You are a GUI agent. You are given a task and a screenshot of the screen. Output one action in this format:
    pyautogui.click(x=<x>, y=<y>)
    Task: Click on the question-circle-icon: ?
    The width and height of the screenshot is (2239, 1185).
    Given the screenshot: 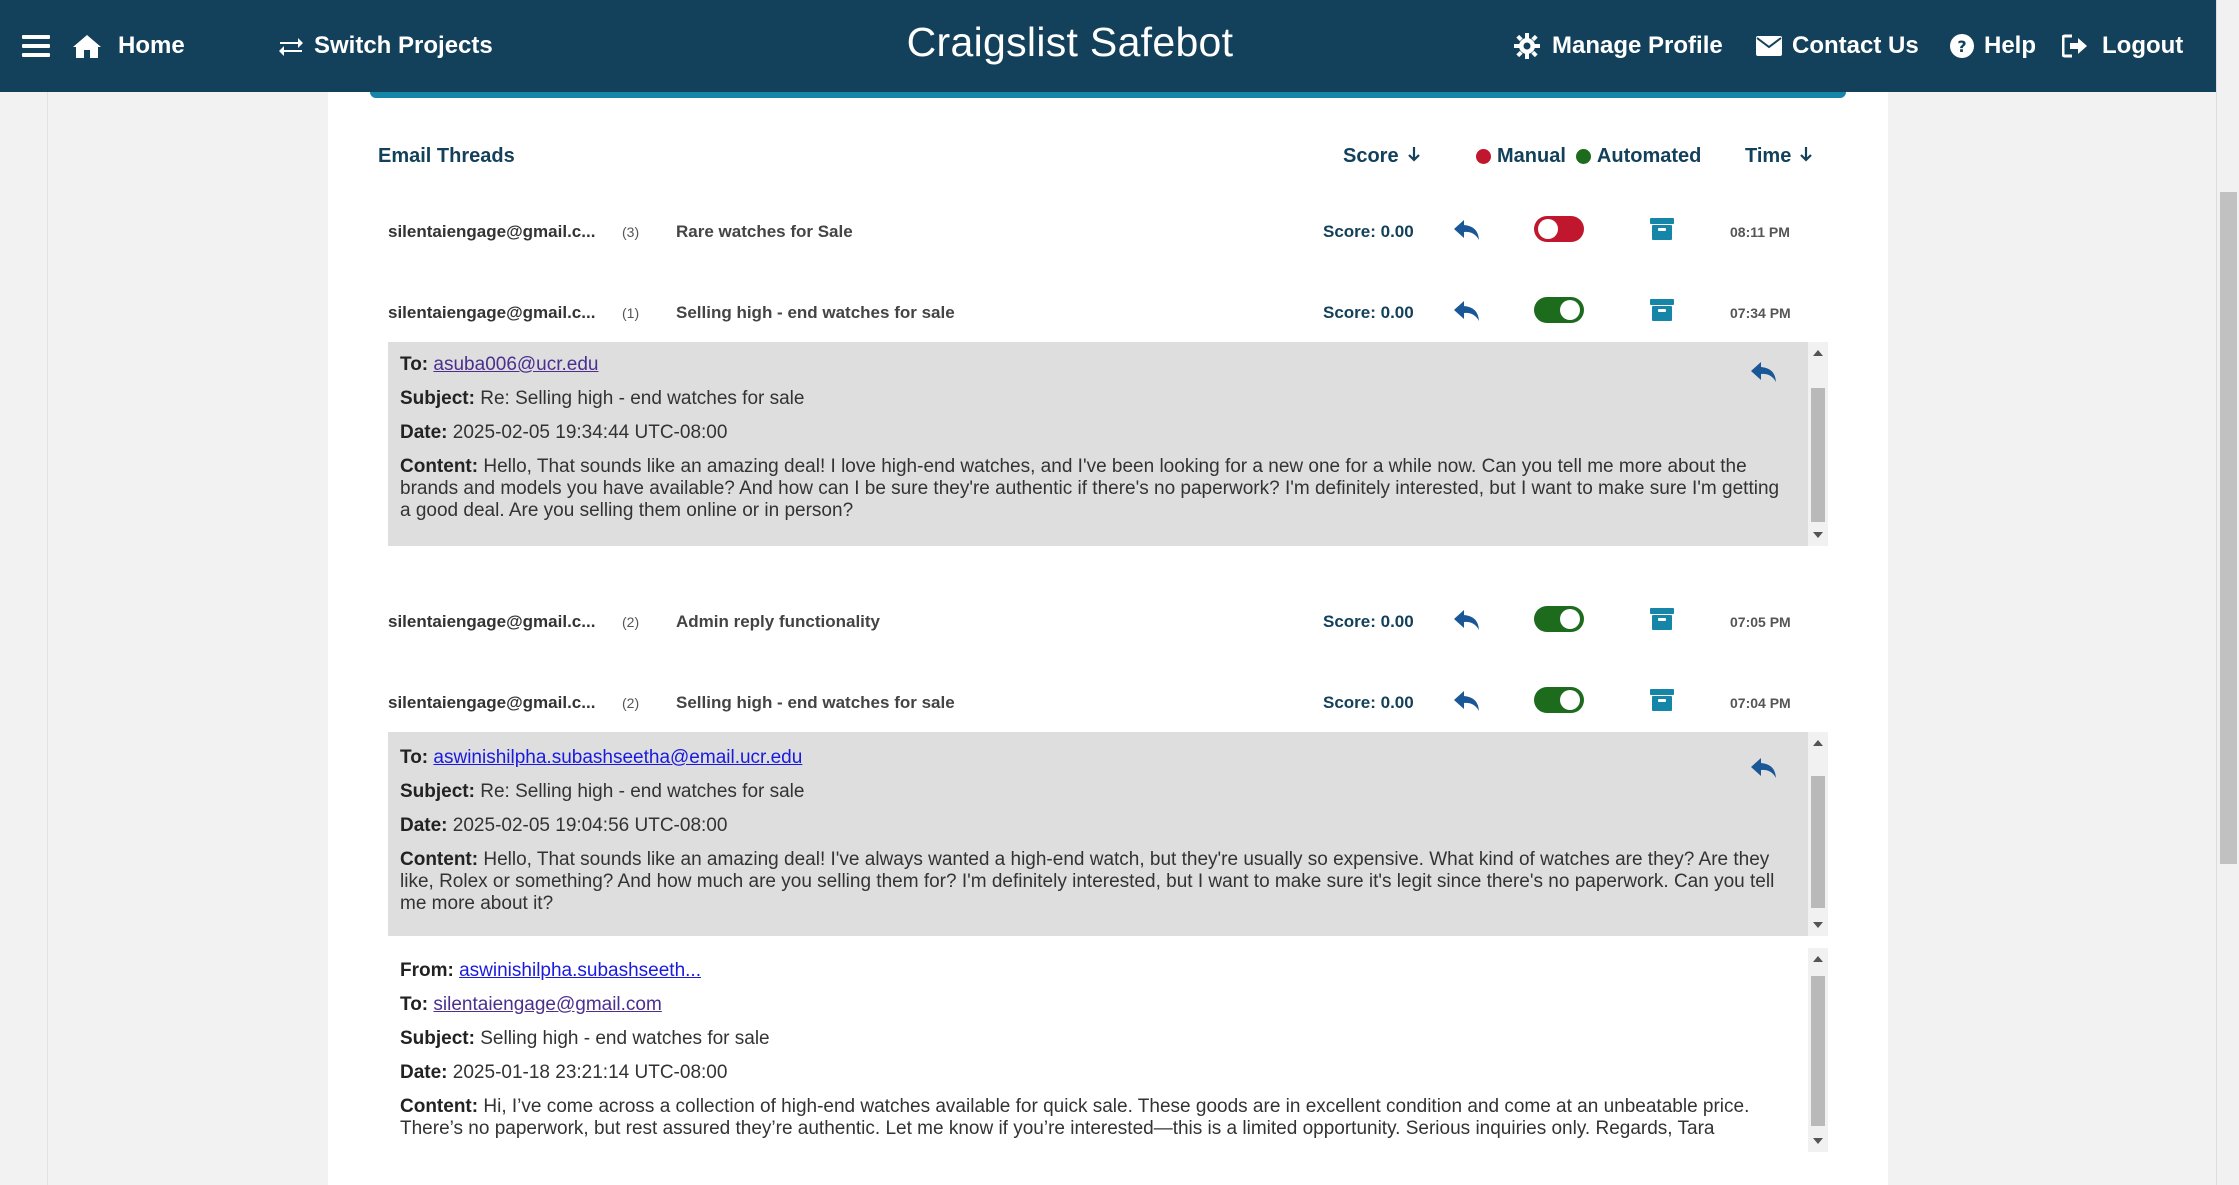 What is the action you would take?
    pyautogui.click(x=1962, y=46)
    